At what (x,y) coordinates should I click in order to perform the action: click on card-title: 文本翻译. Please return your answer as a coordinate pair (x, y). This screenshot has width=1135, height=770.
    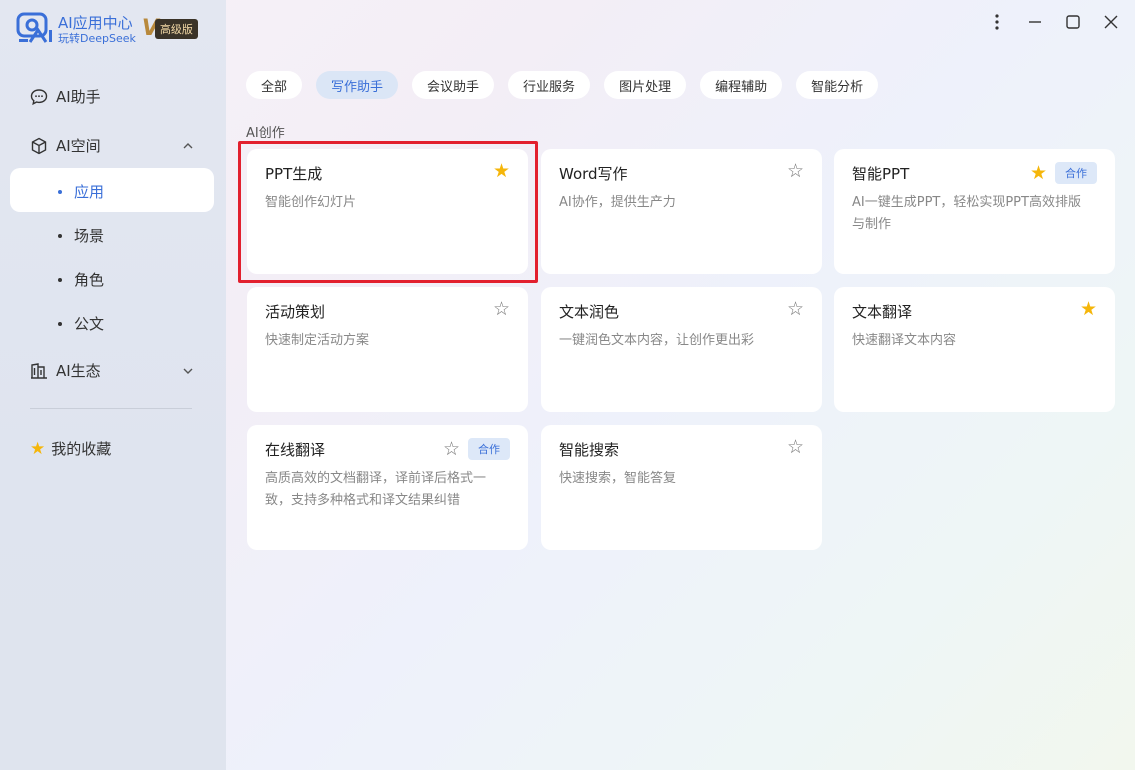
    Looking at the image, I should click on (882, 312).